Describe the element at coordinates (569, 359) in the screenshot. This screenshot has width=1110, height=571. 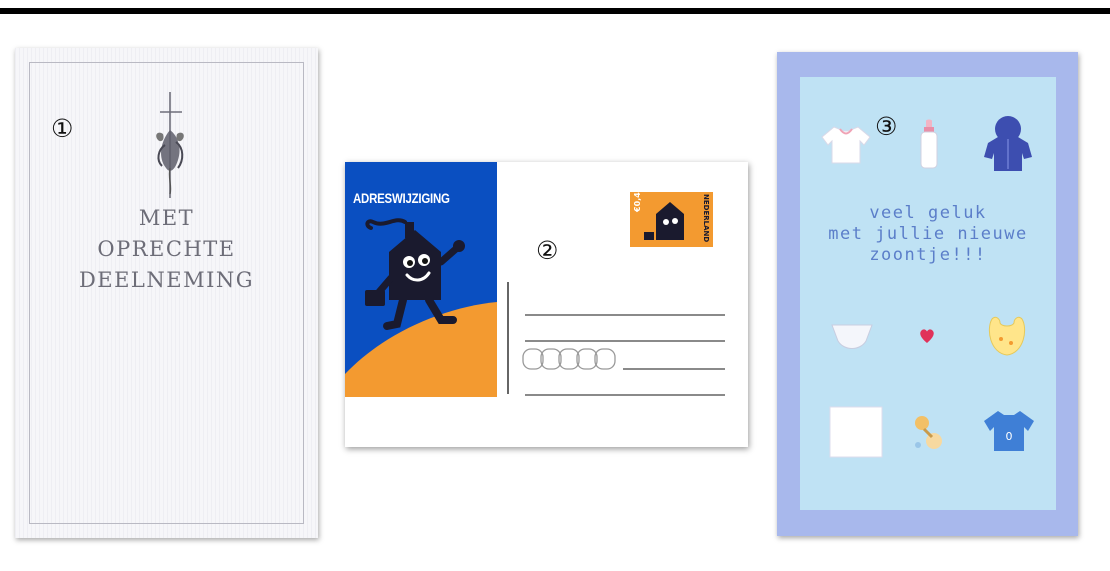
I see `postcode-boxes` at that location.